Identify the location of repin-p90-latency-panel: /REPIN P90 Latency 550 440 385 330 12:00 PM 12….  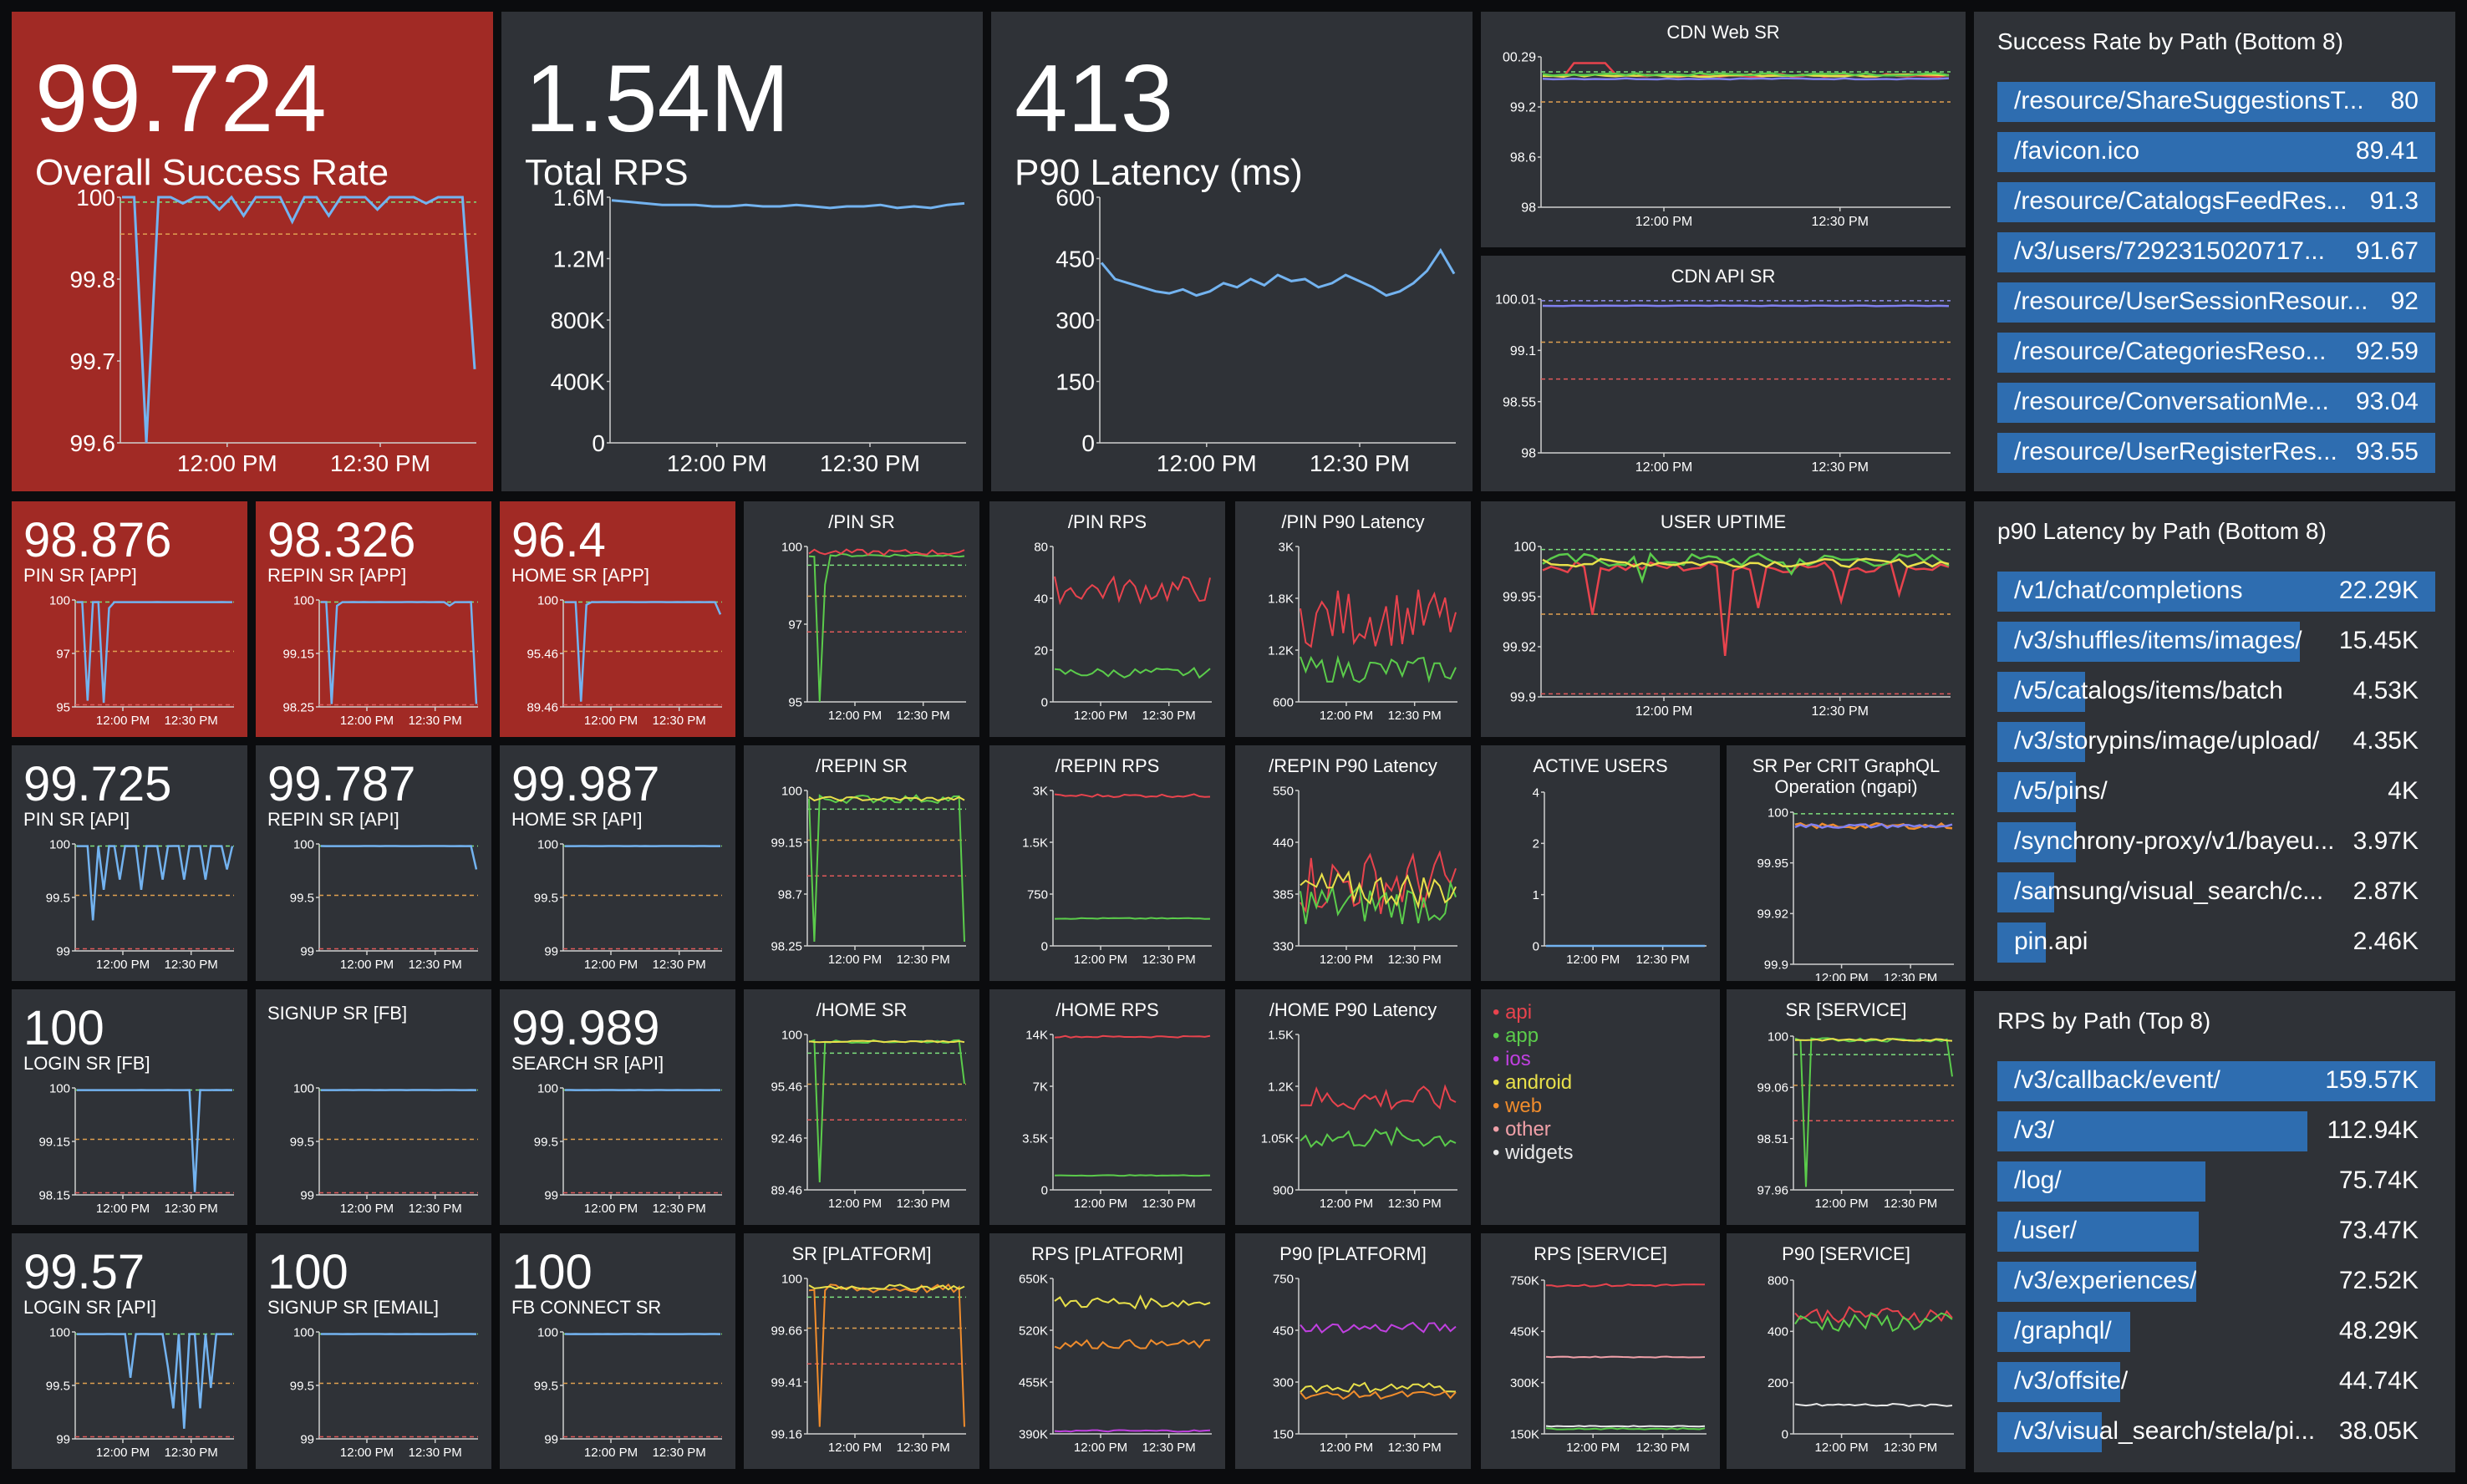
(1353, 863).